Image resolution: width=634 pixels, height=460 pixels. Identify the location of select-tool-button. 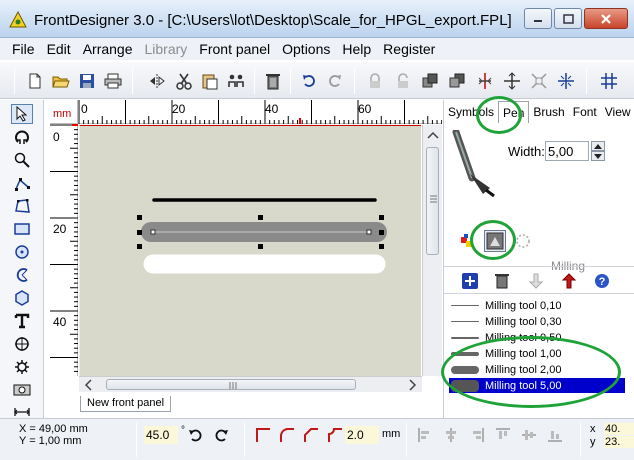
(22, 114).